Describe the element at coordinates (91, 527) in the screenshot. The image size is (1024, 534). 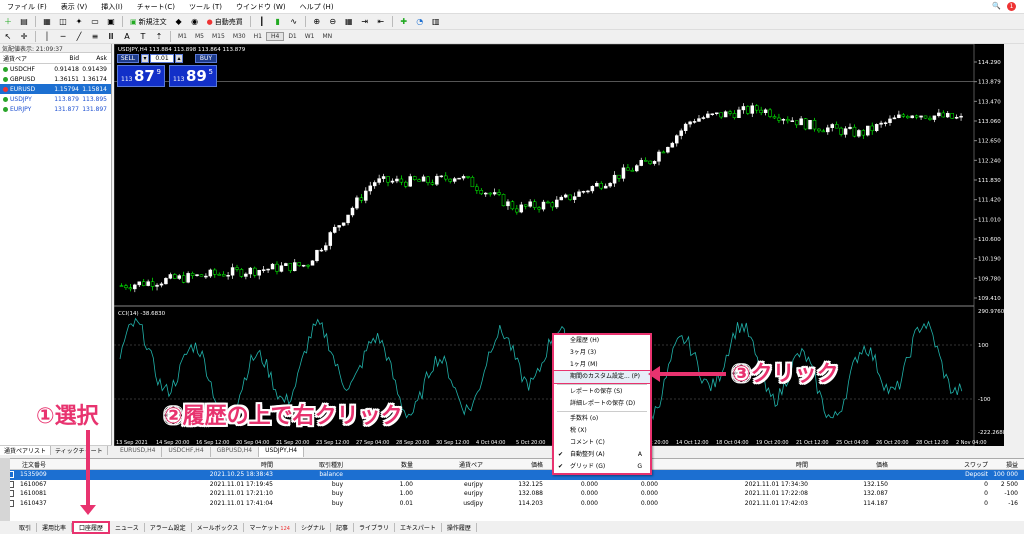
I see `terminal-tab: 口座履歴` at that location.